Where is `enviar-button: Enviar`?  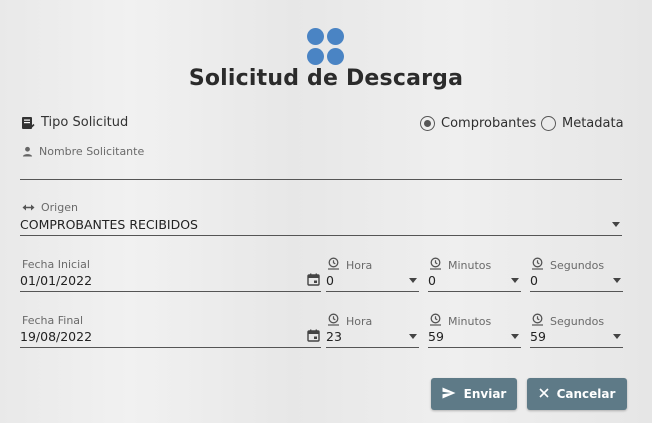
enviar-button: Enviar is located at coordinates (474, 394).